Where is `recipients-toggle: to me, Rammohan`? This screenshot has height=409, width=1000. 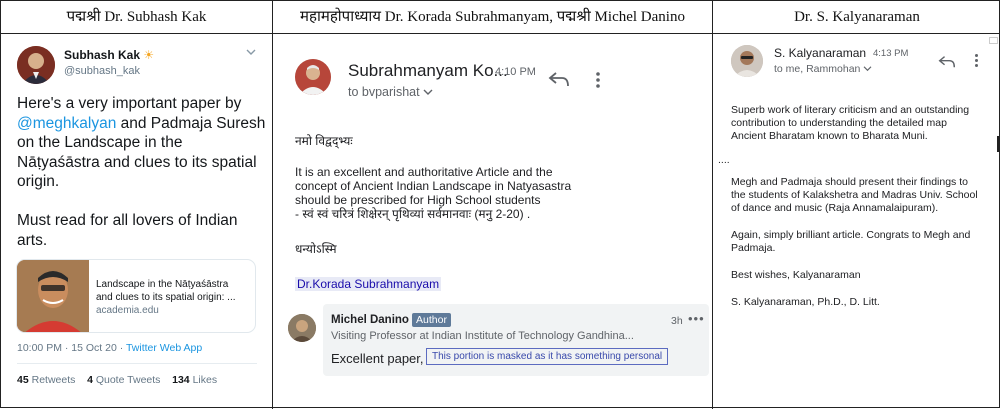
recipients-toggle: to me, Rammohan is located at coordinates (823, 69).